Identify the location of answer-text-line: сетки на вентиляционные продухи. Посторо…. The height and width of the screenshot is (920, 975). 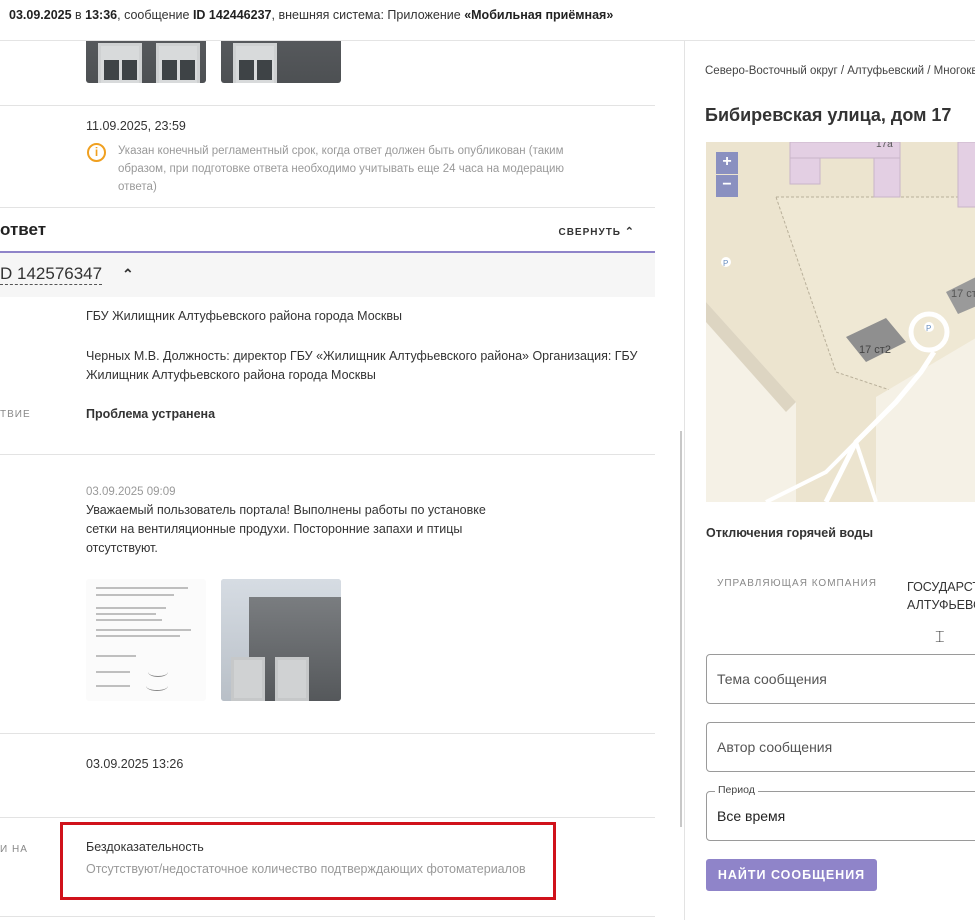
(274, 529).